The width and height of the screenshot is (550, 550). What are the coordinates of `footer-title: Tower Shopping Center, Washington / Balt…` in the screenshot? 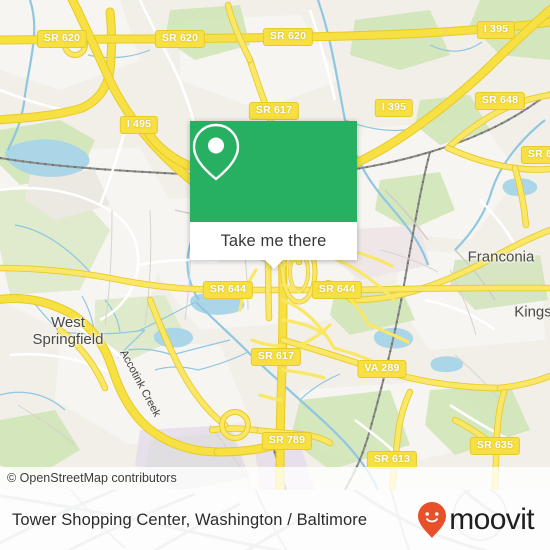 It's located at (190, 519).